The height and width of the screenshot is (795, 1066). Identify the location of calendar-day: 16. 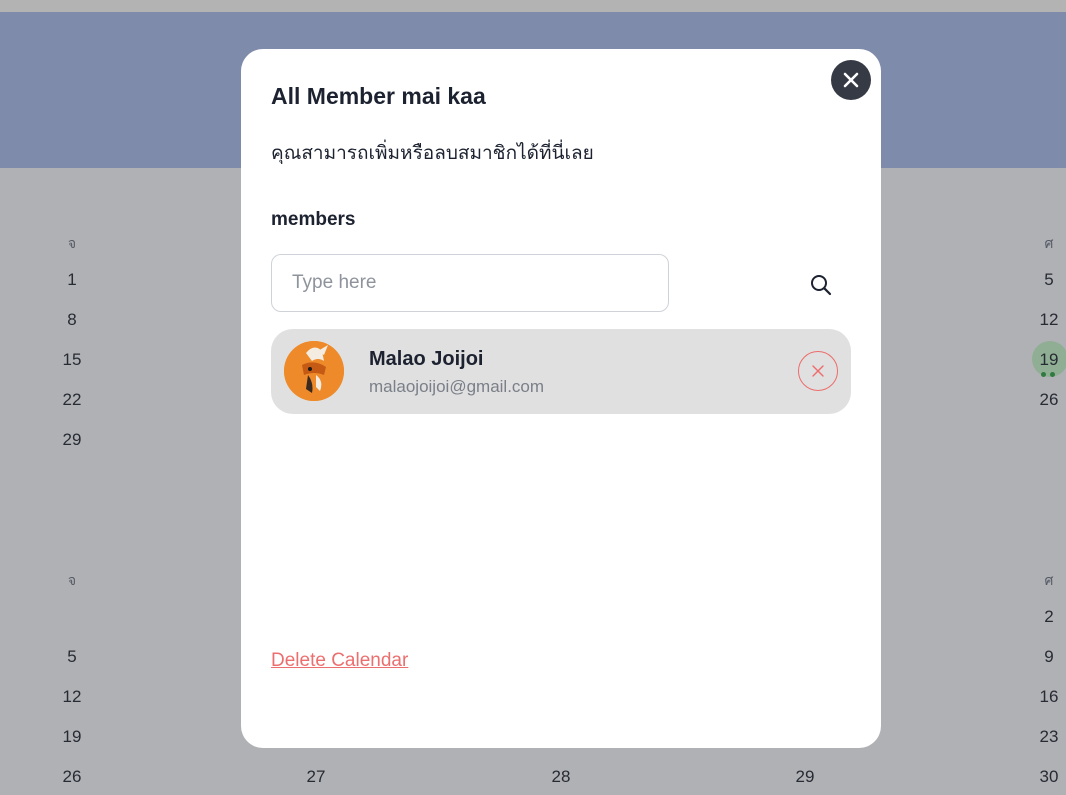
(1047, 697).